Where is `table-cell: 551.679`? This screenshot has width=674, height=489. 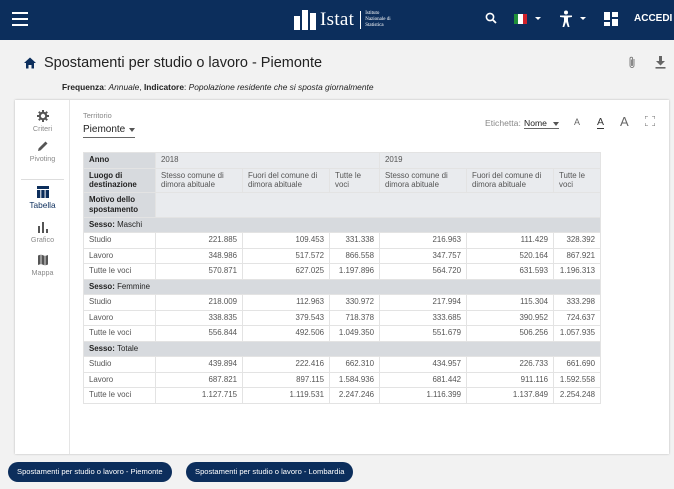
table-cell: 551.679 is located at coordinates (423, 333).